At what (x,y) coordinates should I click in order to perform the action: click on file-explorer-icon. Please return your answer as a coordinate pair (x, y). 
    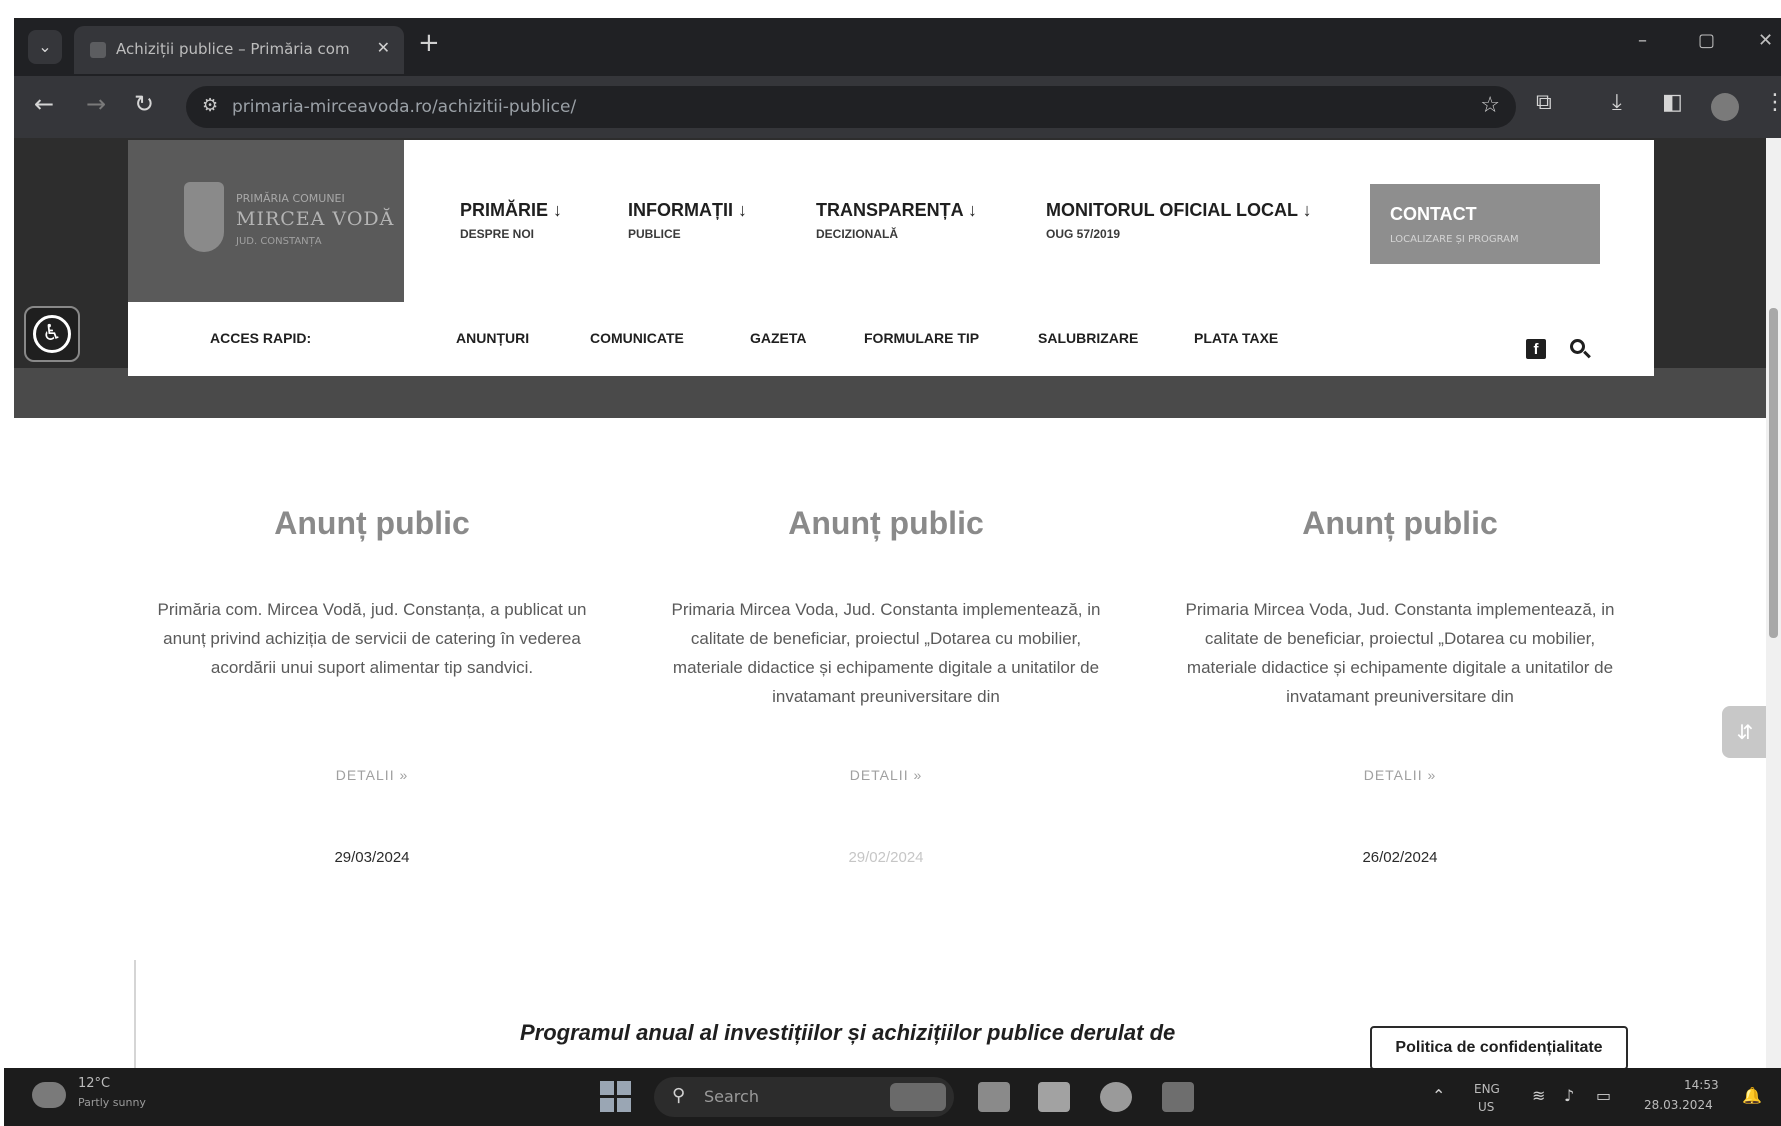
    Looking at the image, I should click on (1054, 1097).